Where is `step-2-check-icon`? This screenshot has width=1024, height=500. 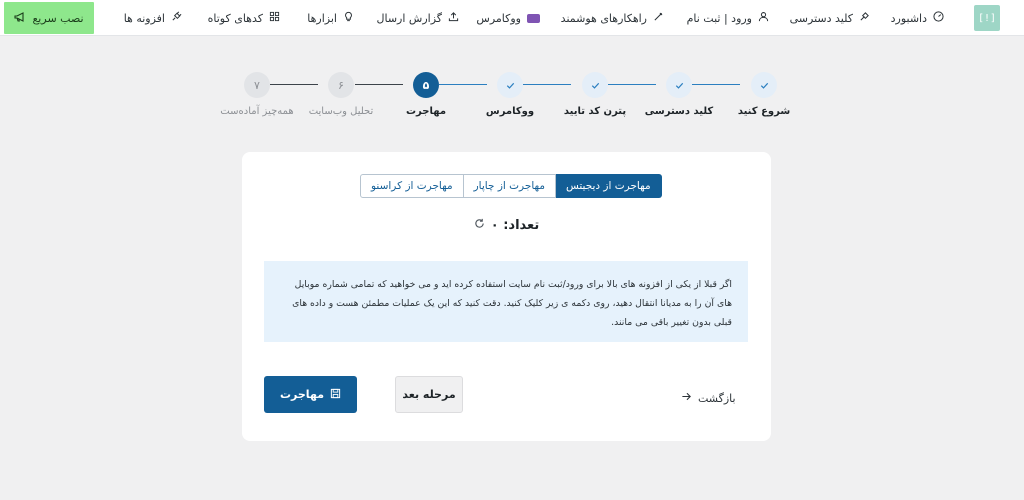
step-2-check-icon is located at coordinates (679, 85).